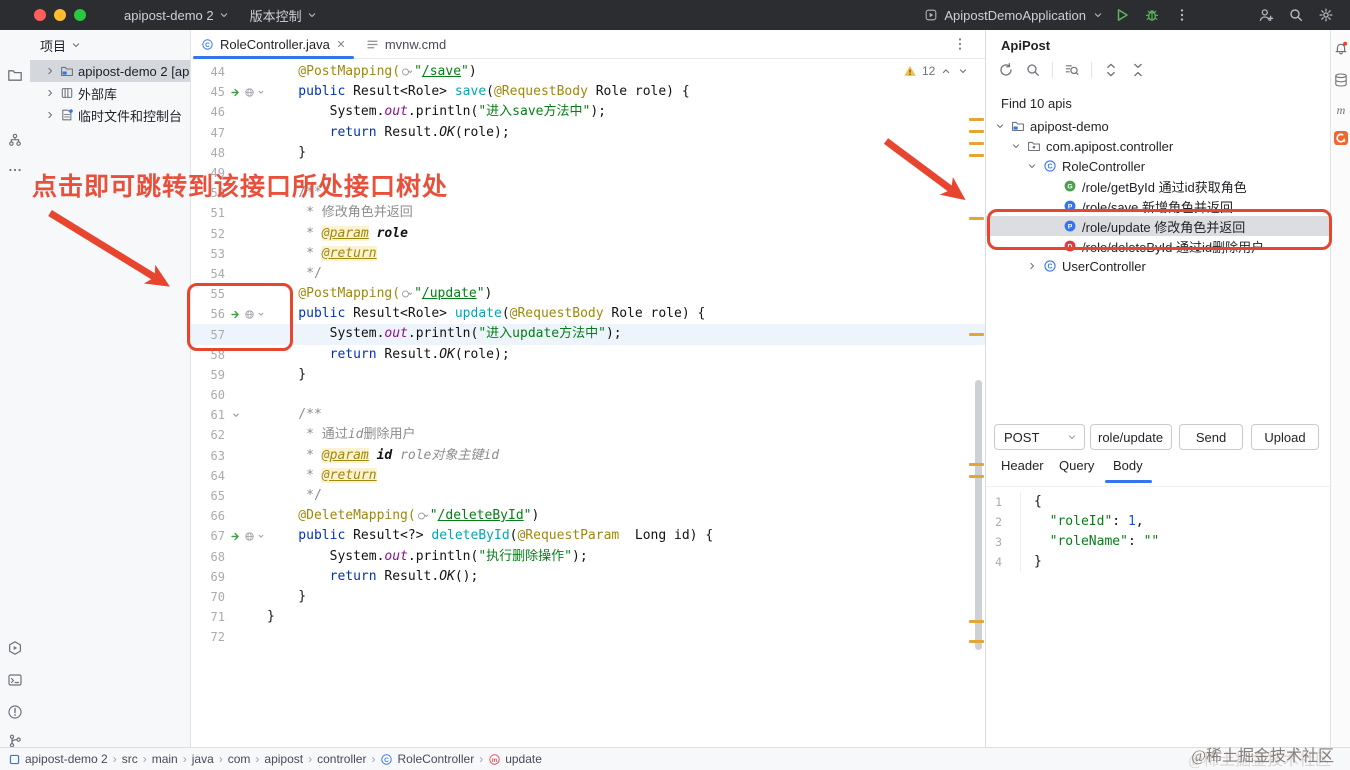 The height and width of the screenshot is (770, 1350). Describe the element at coordinates (110, 45) in the screenshot. I see `project-panel-header: 项目` at that location.